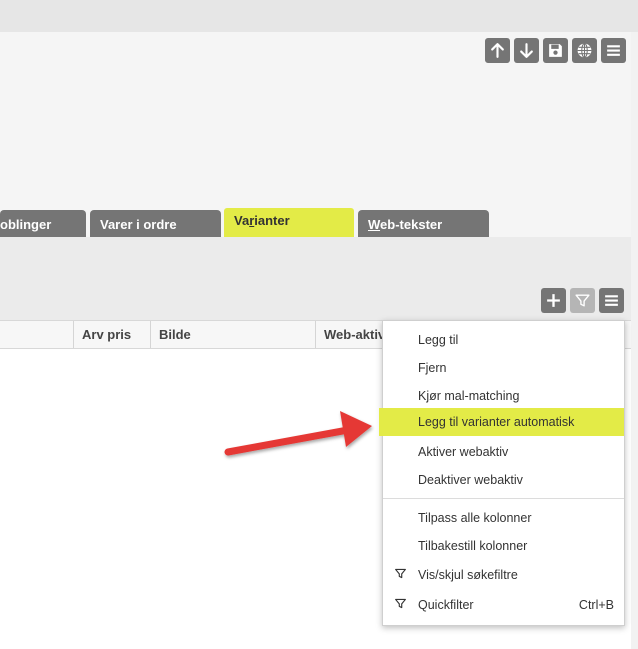 The width and height of the screenshot is (638, 649). Describe the element at coordinates (111, 334) in the screenshot. I see `column-header-arv-pris: Arv pris` at that location.